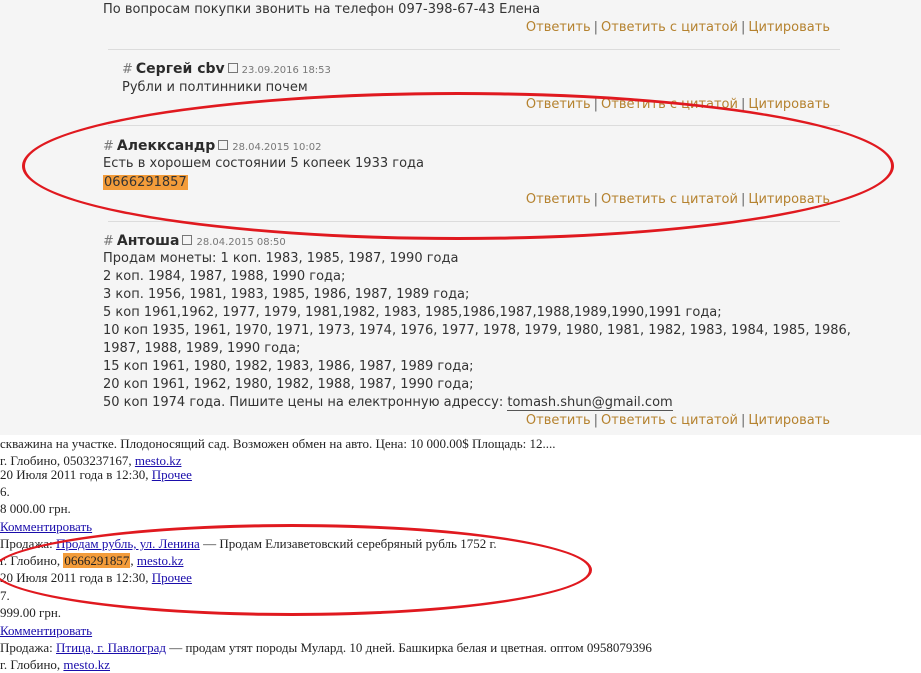 This screenshot has height=673, width=921. I want to click on comment-author: # Алекксандр 28.04.2015 10:02, so click(212, 146).